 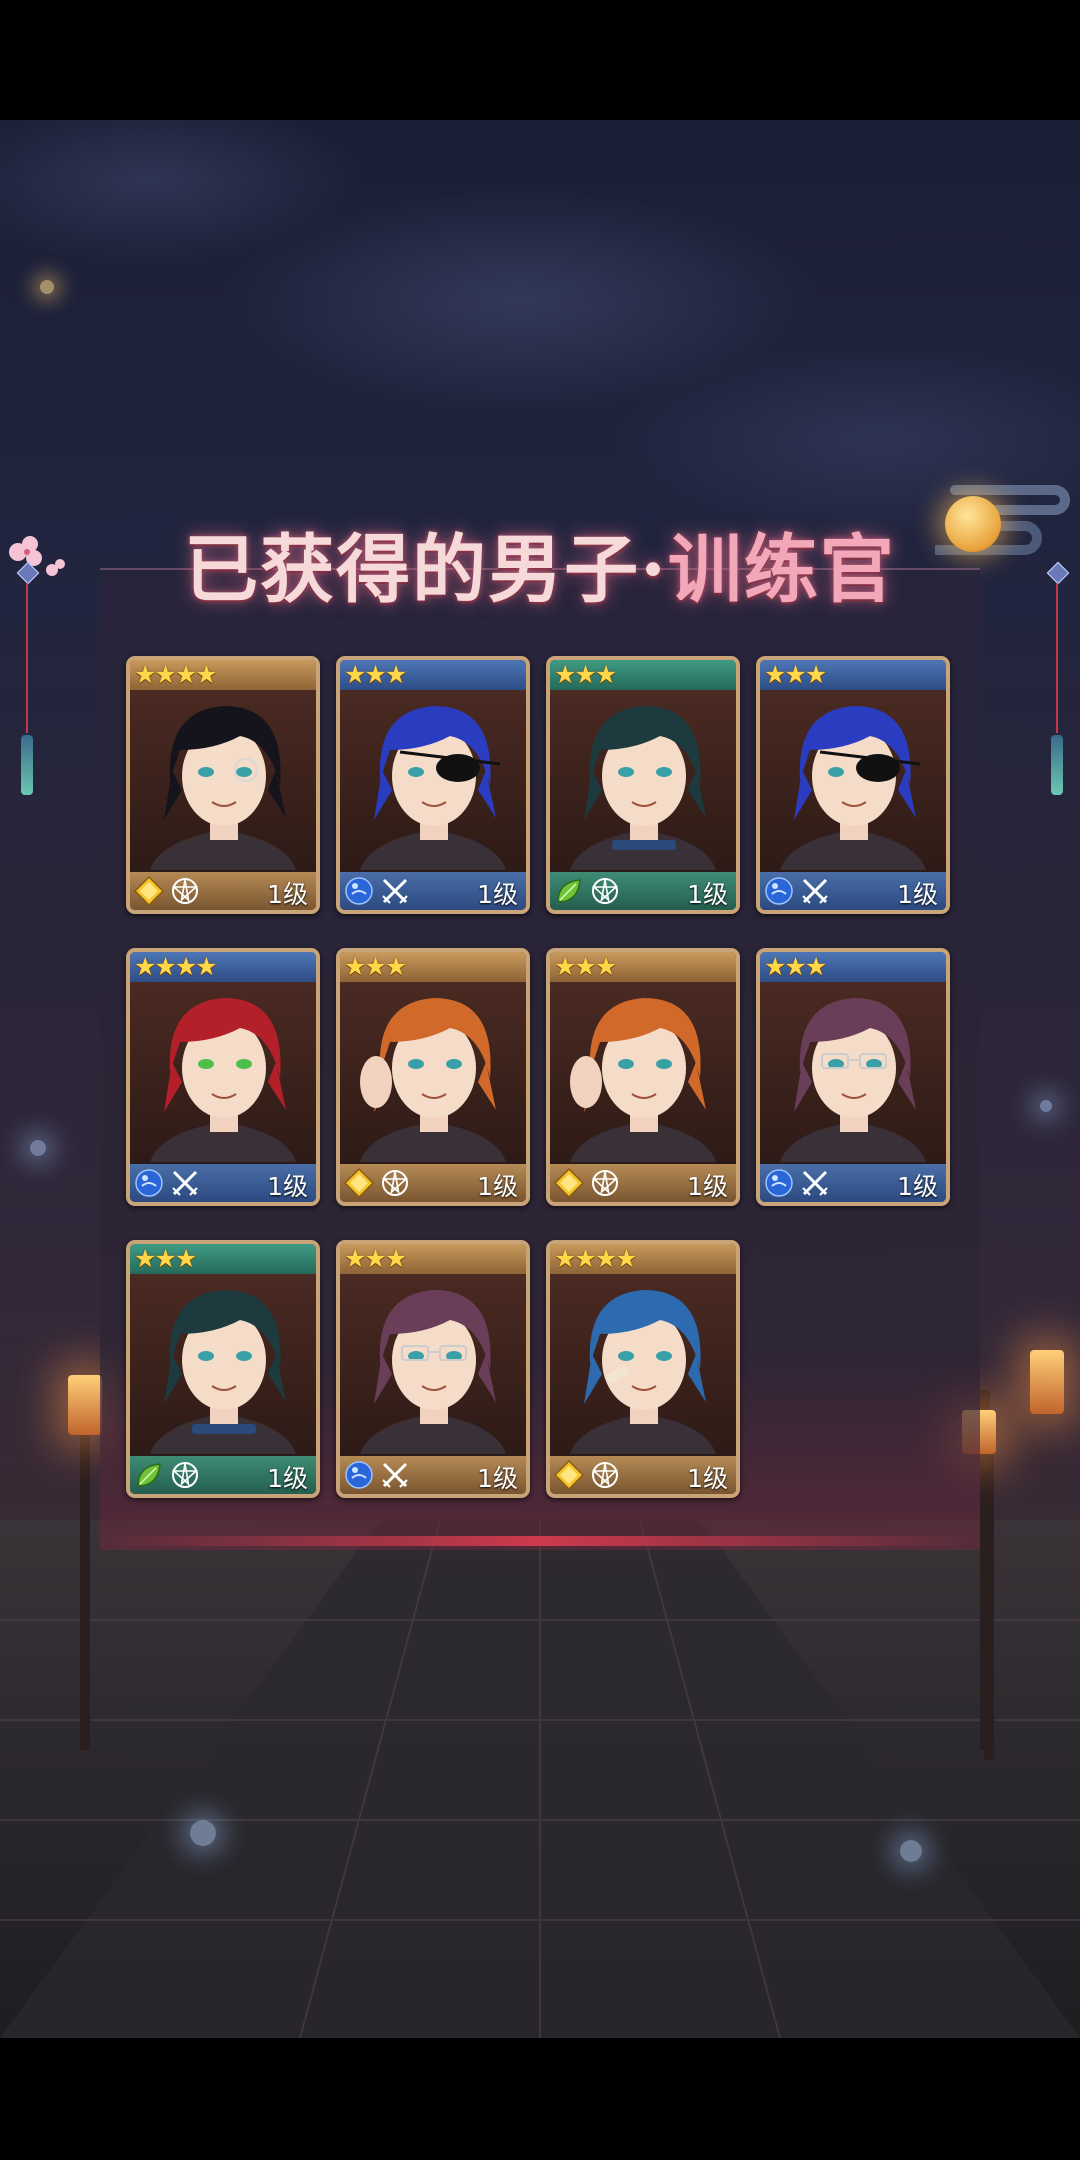 I want to click on title-main: 已获得的男子, so click(x=412, y=570).